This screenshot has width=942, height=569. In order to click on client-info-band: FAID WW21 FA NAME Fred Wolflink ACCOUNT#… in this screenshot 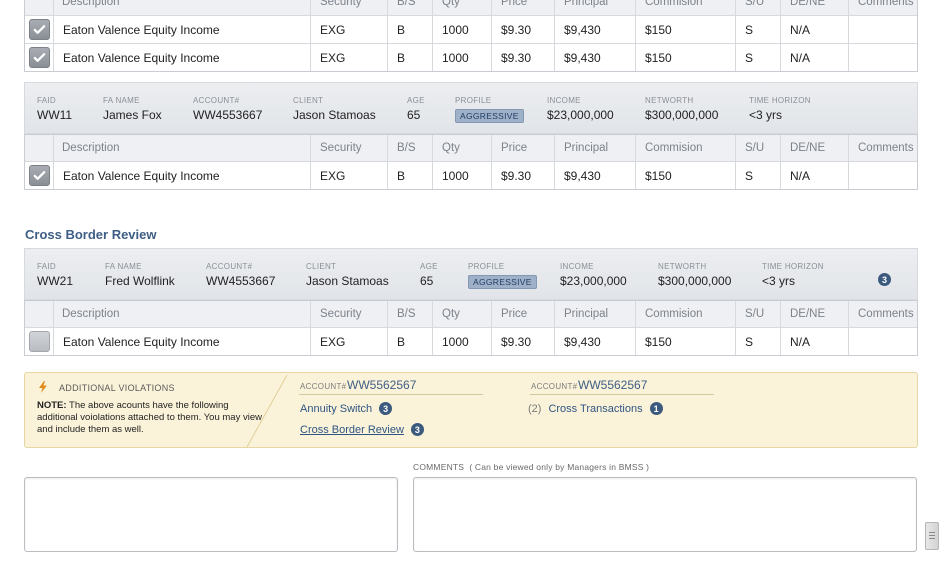, I will do `click(471, 274)`.